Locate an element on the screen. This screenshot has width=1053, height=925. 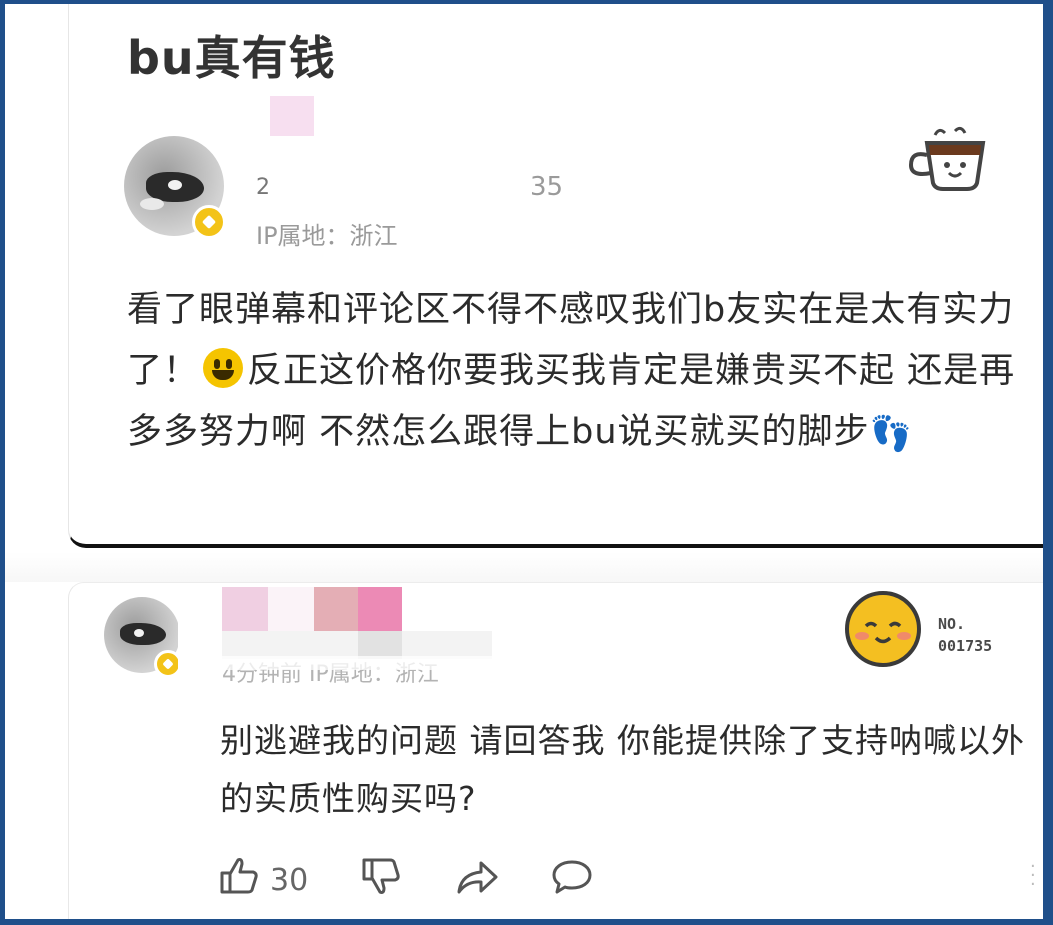
post-title: bu真有钱 is located at coordinates (231, 58).